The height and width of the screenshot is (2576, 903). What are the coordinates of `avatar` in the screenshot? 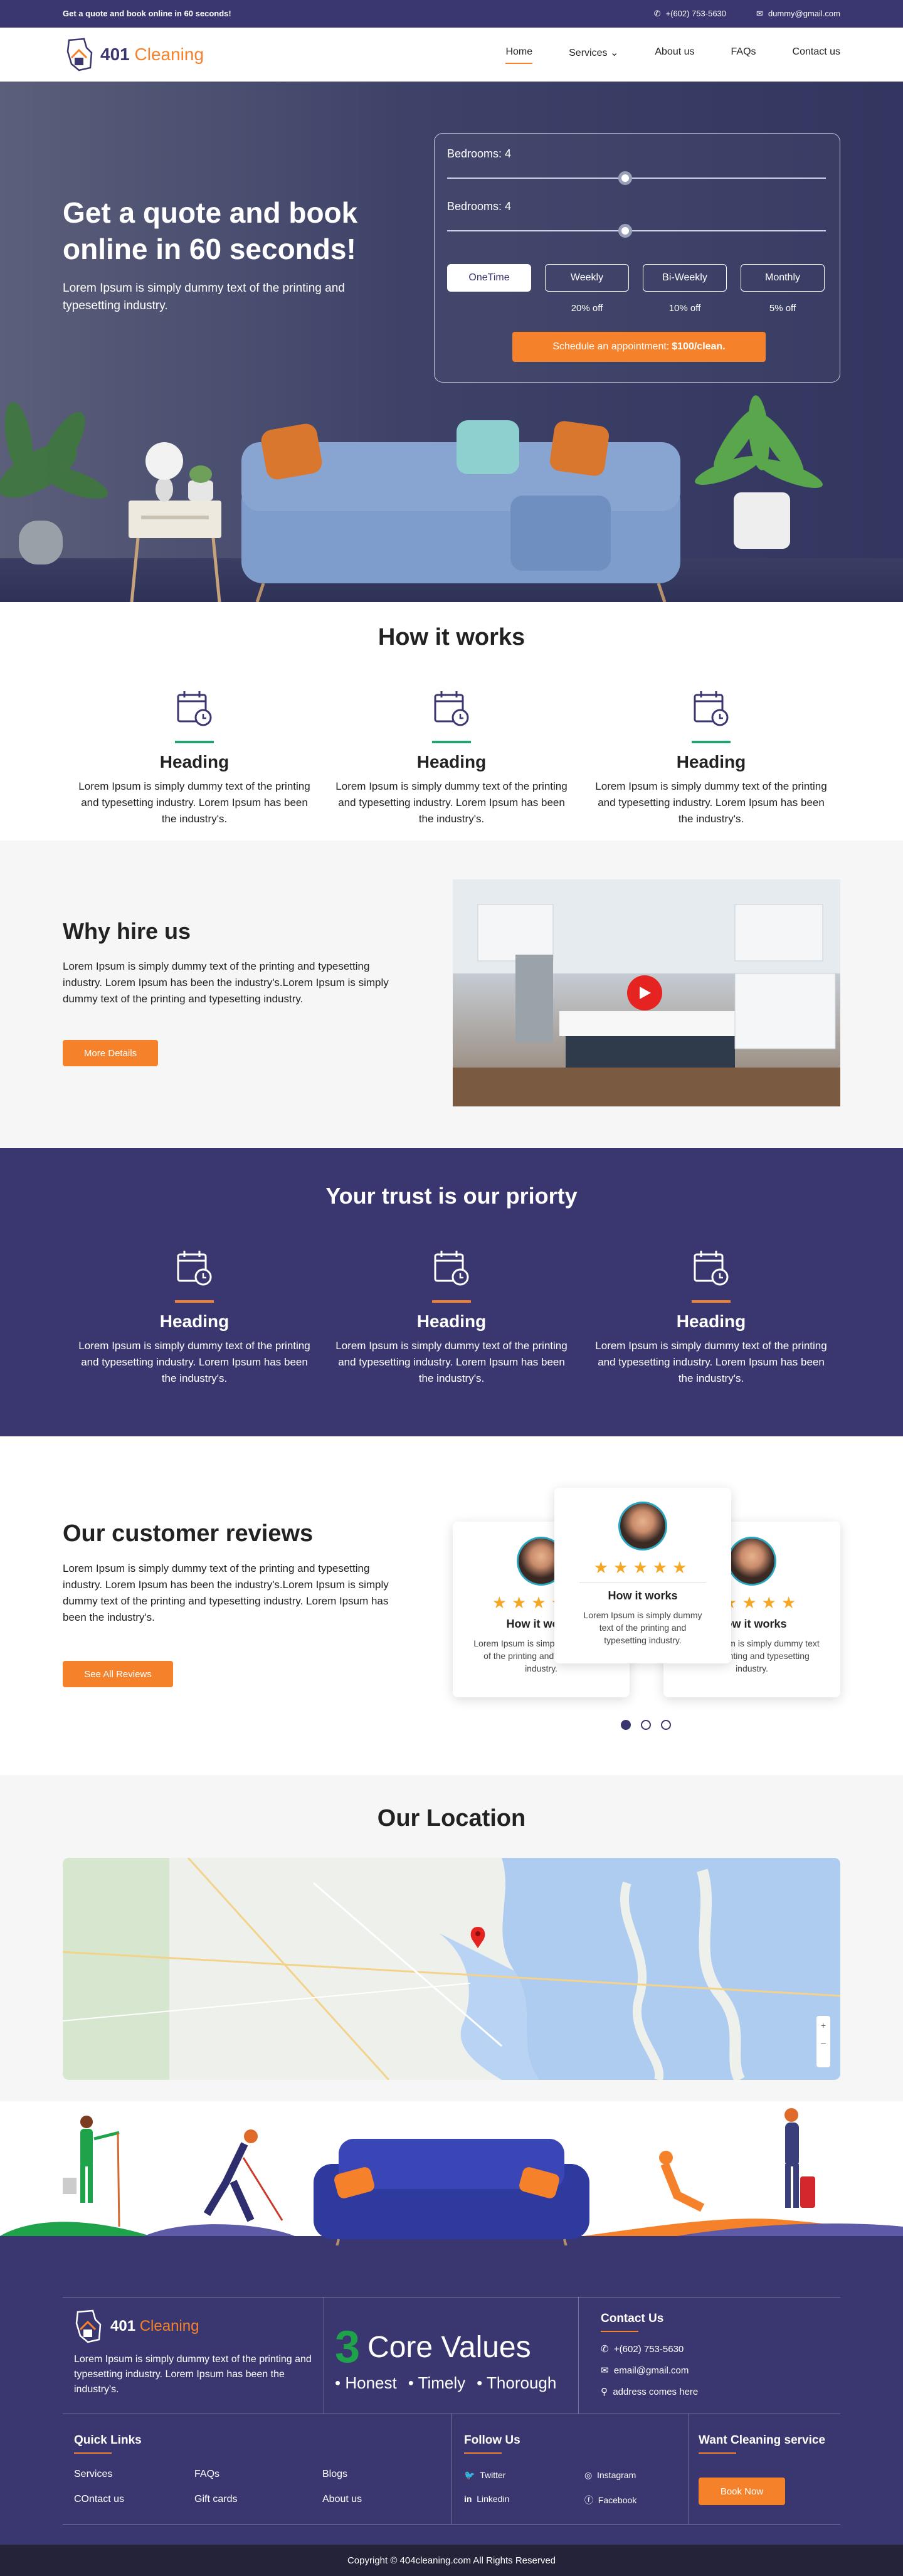 It's located at (642, 1526).